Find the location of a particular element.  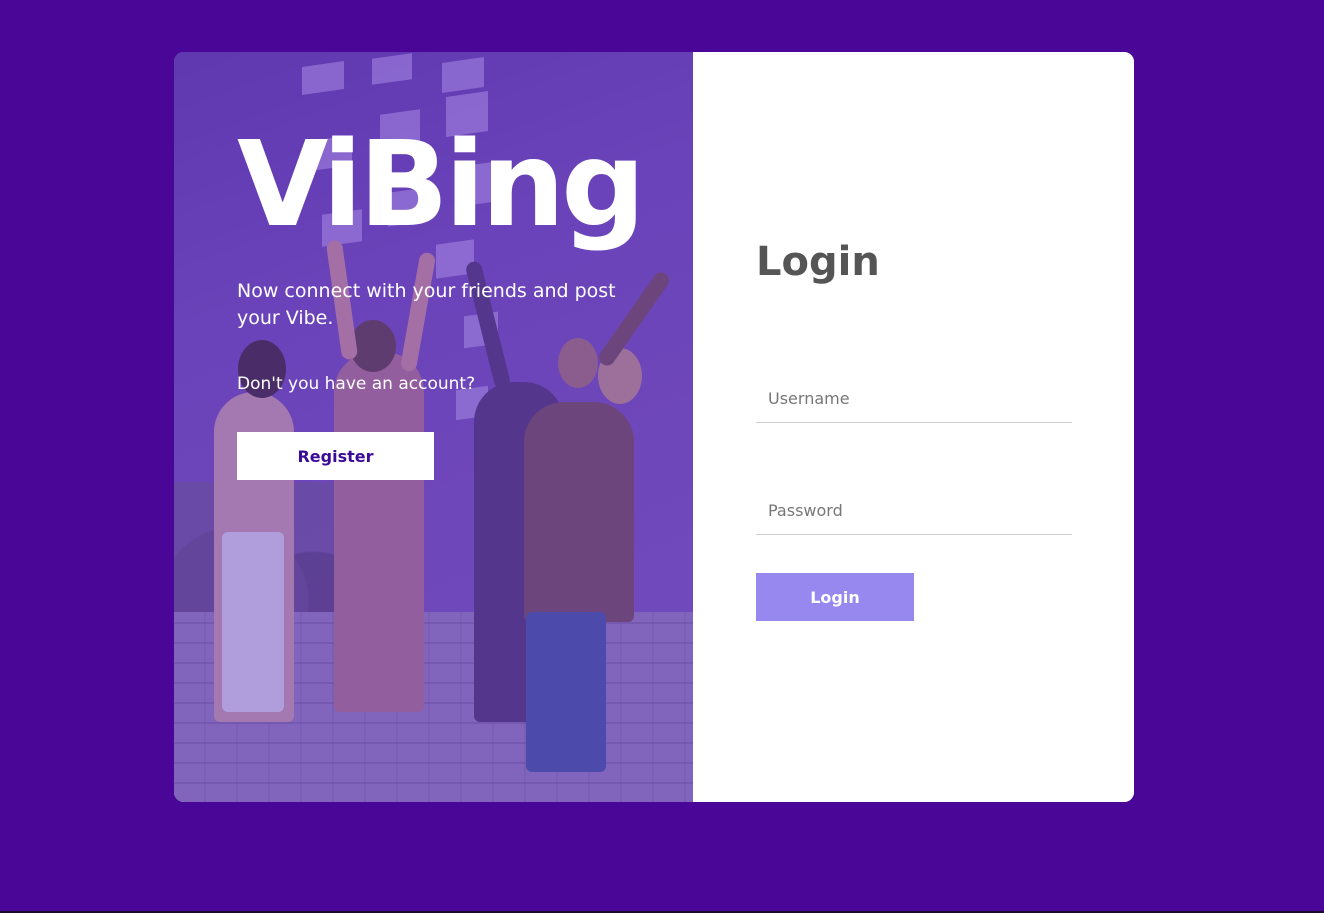

password-input is located at coordinates (914, 511).